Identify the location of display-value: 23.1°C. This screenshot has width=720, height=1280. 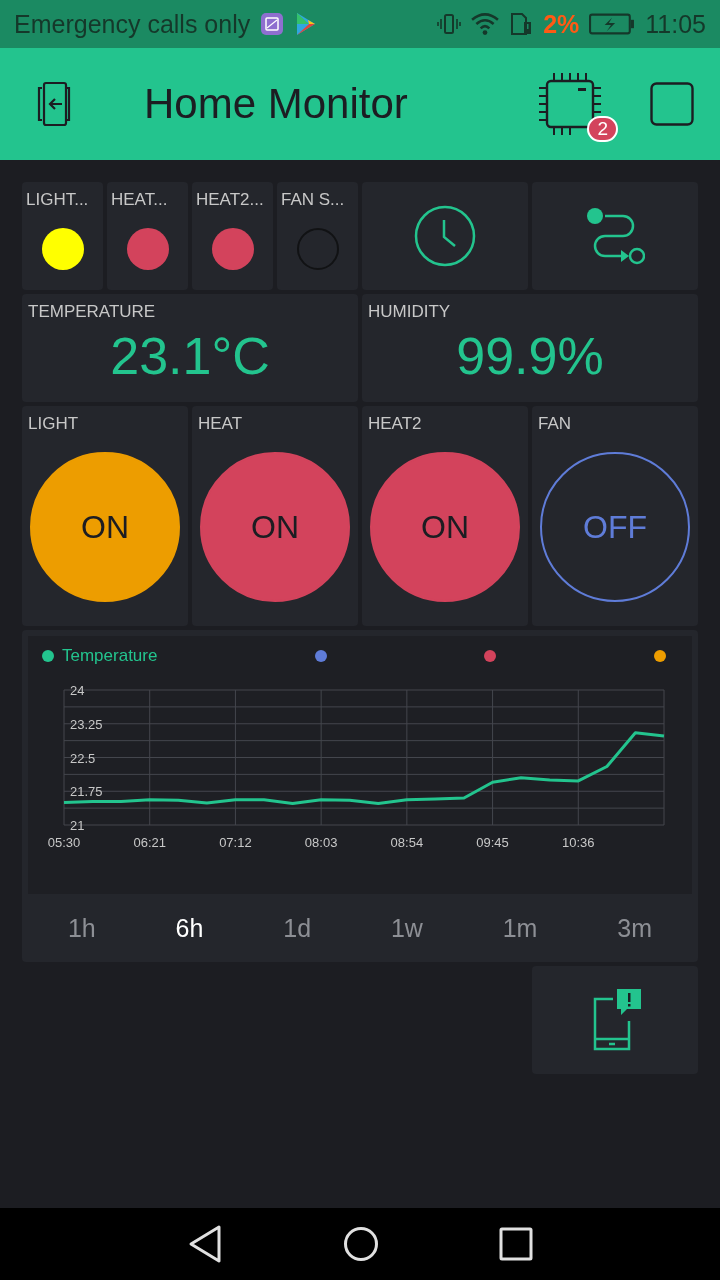
(190, 356).